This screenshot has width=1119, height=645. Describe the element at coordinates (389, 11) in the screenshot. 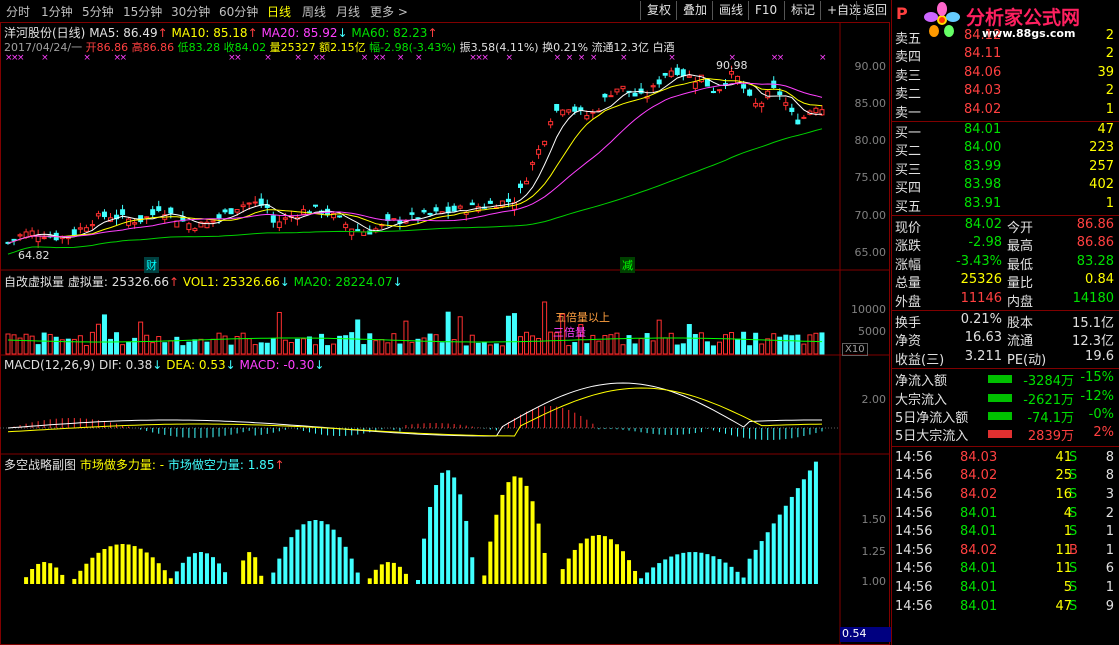

I see `tab-more: 更多 >` at that location.